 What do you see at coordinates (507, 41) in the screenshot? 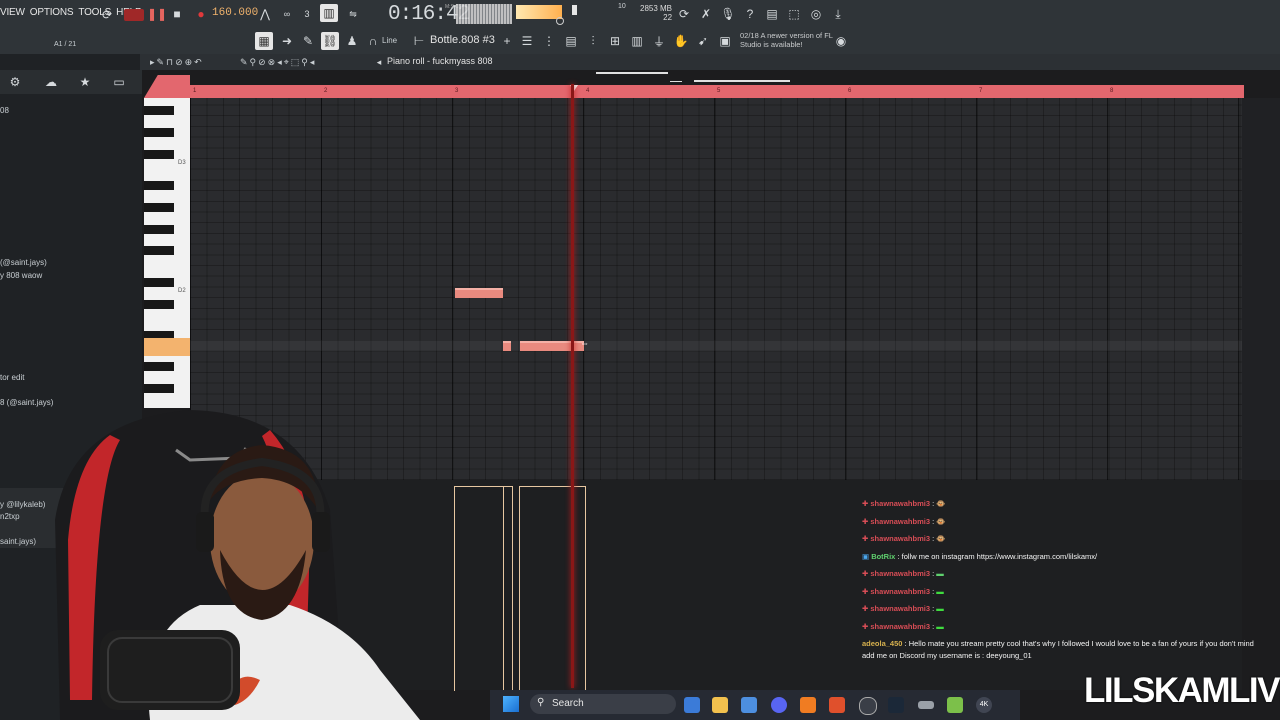
I see `add-pattern-icon: +` at bounding box center [507, 41].